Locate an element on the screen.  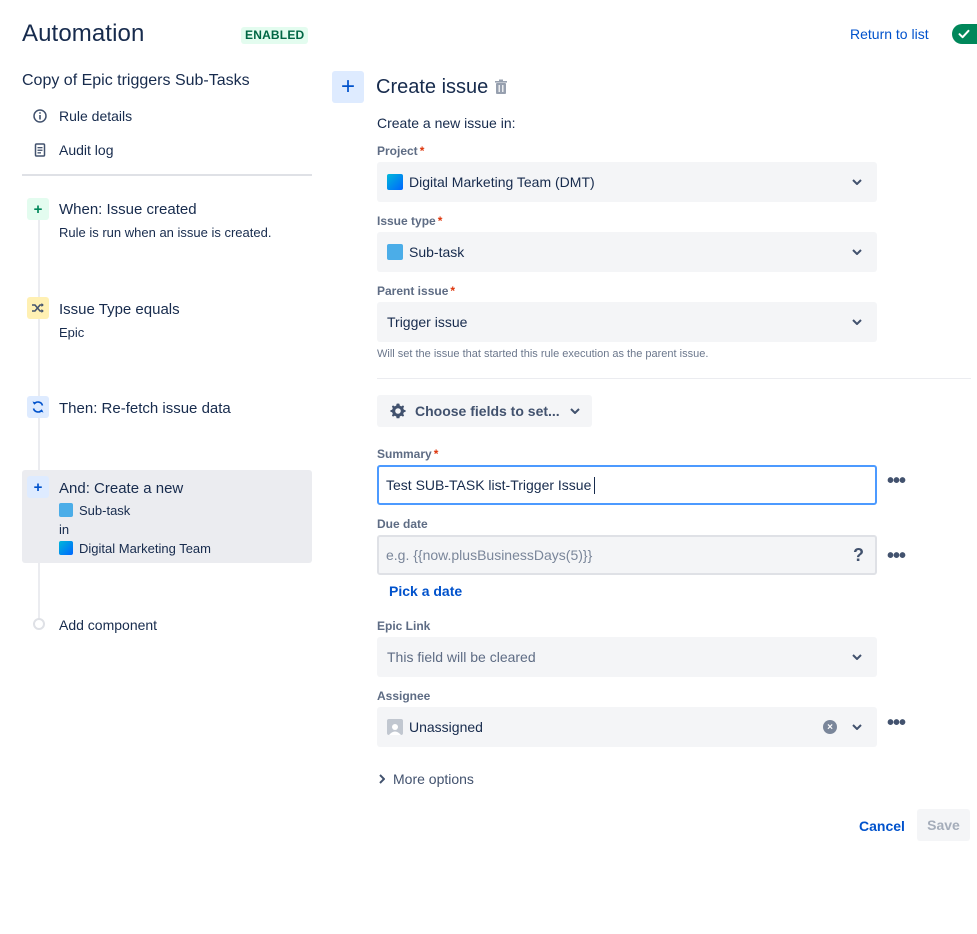
shuffle-icon is located at coordinates (38, 308).